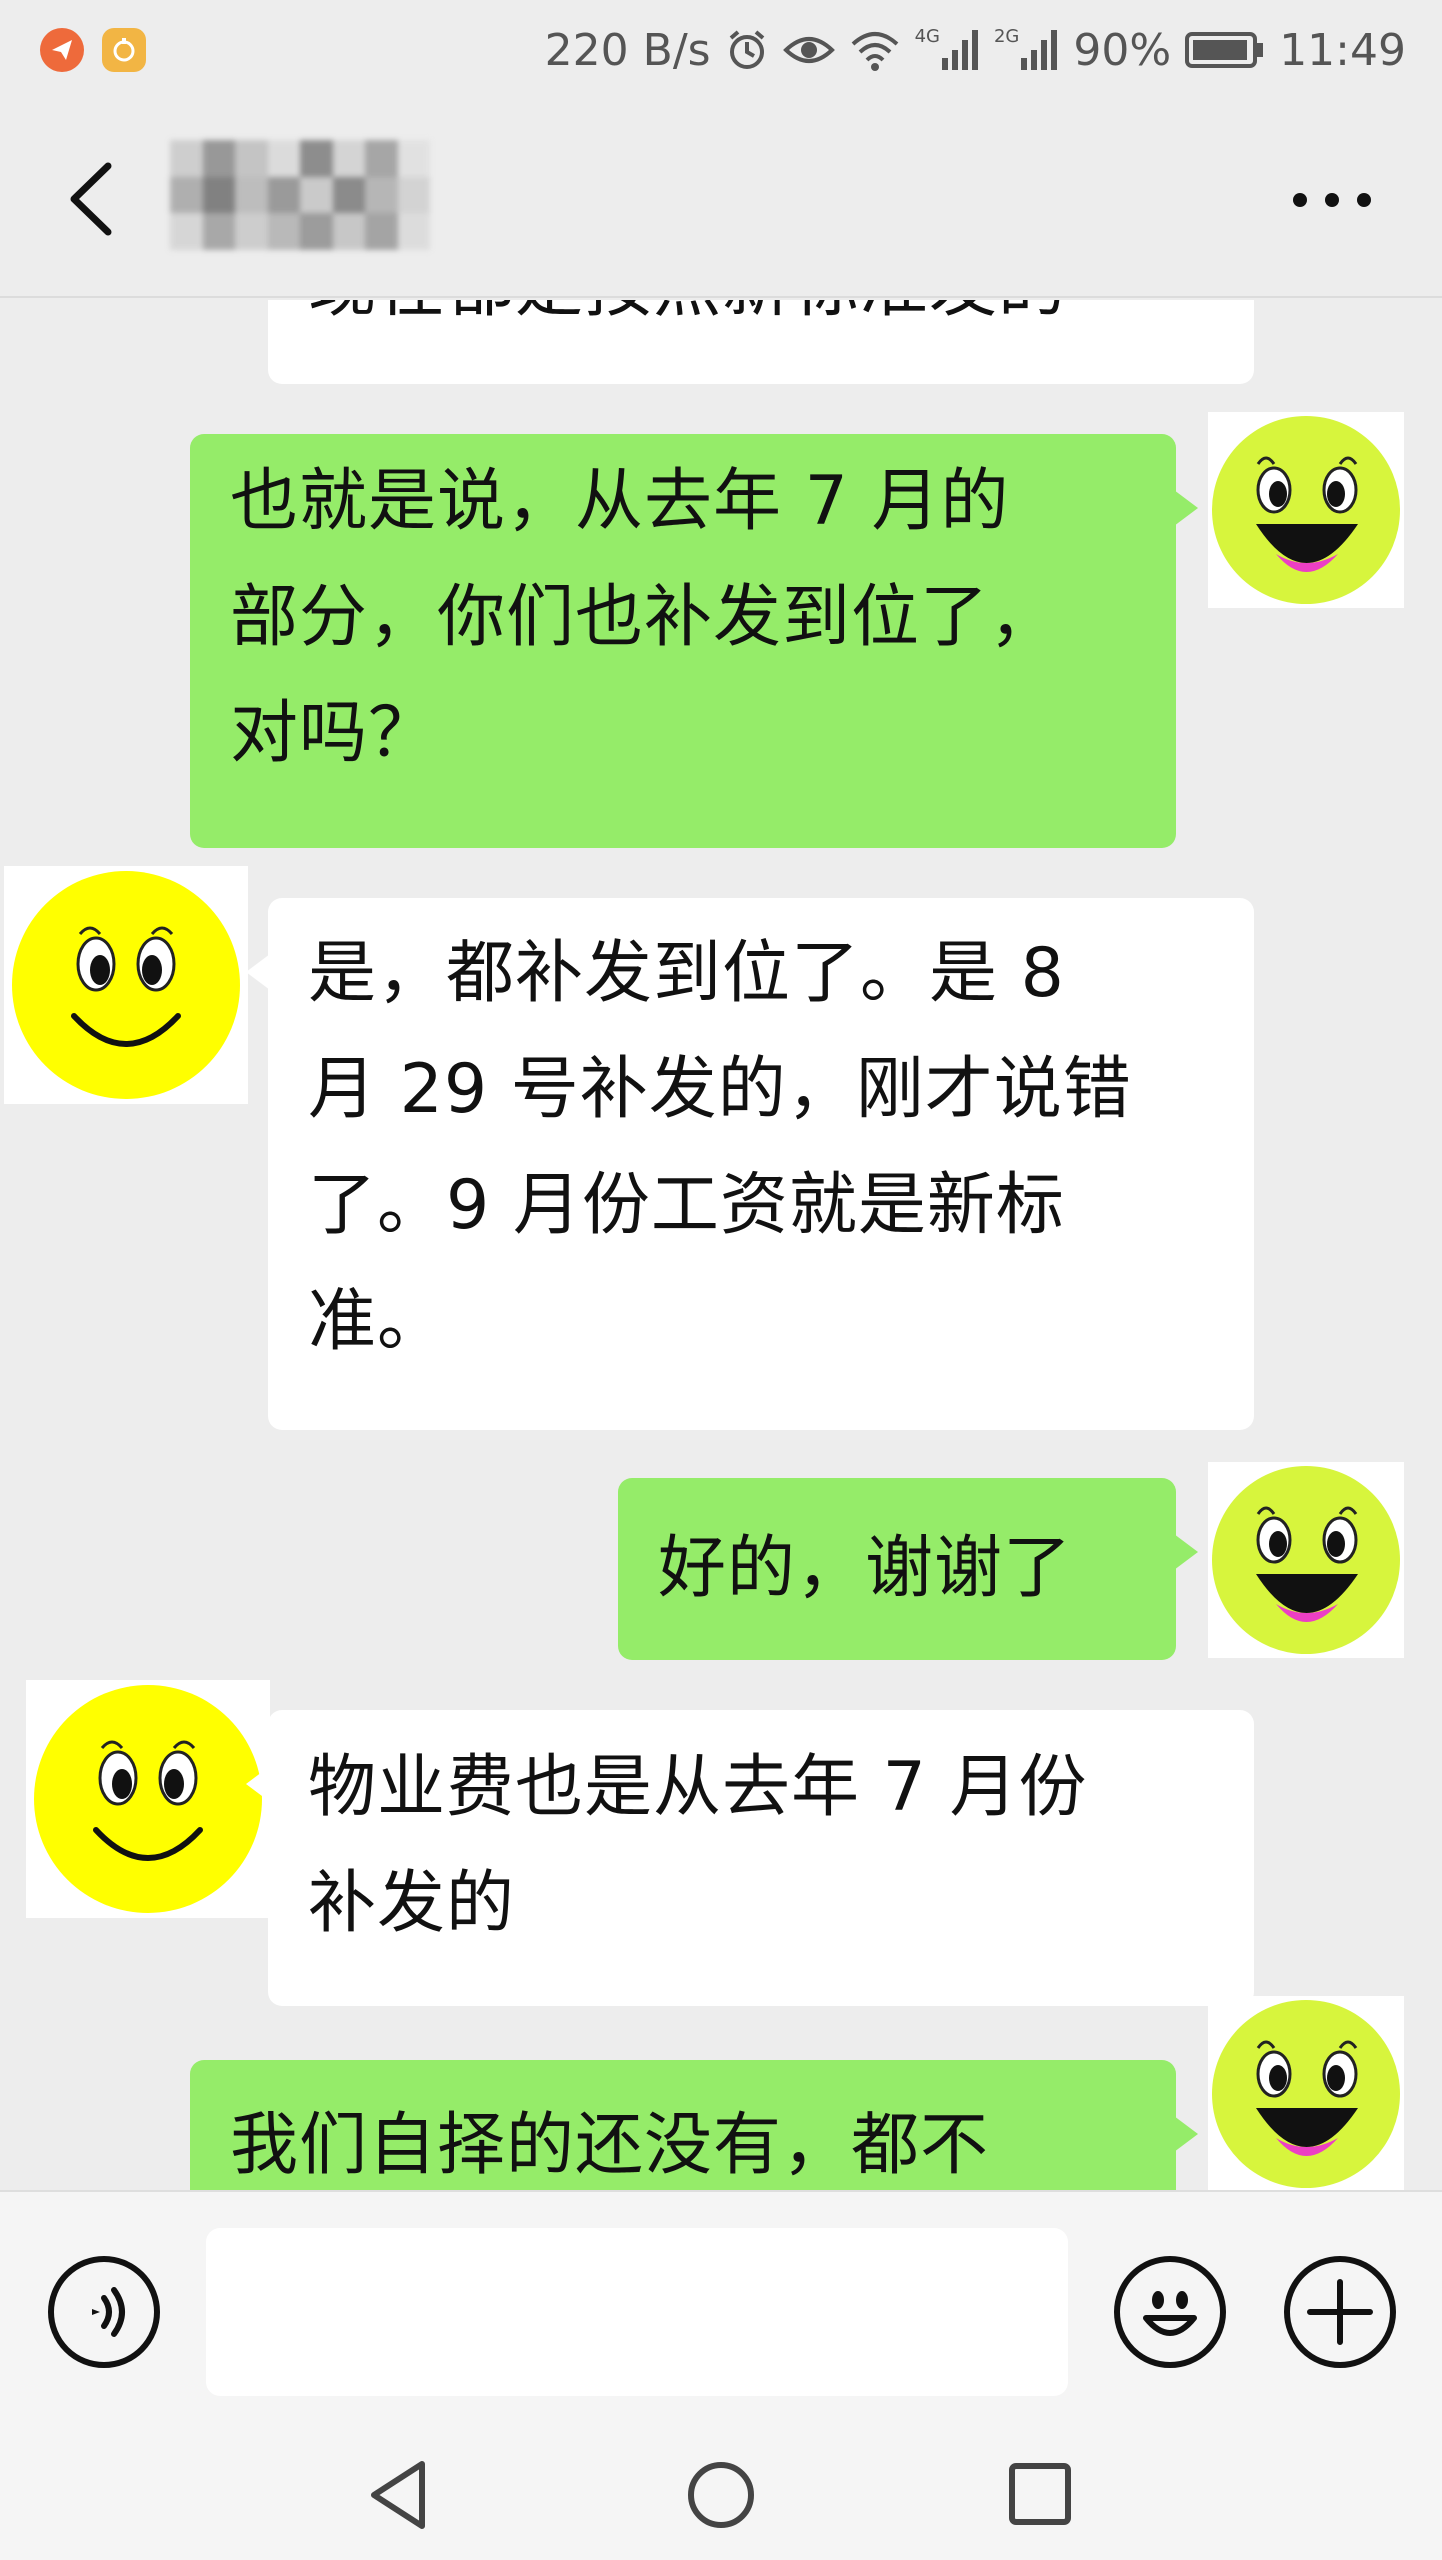 The height and width of the screenshot is (2560, 1442). Describe the element at coordinates (95, 199) in the screenshot. I see `chevron-left-icon` at that location.